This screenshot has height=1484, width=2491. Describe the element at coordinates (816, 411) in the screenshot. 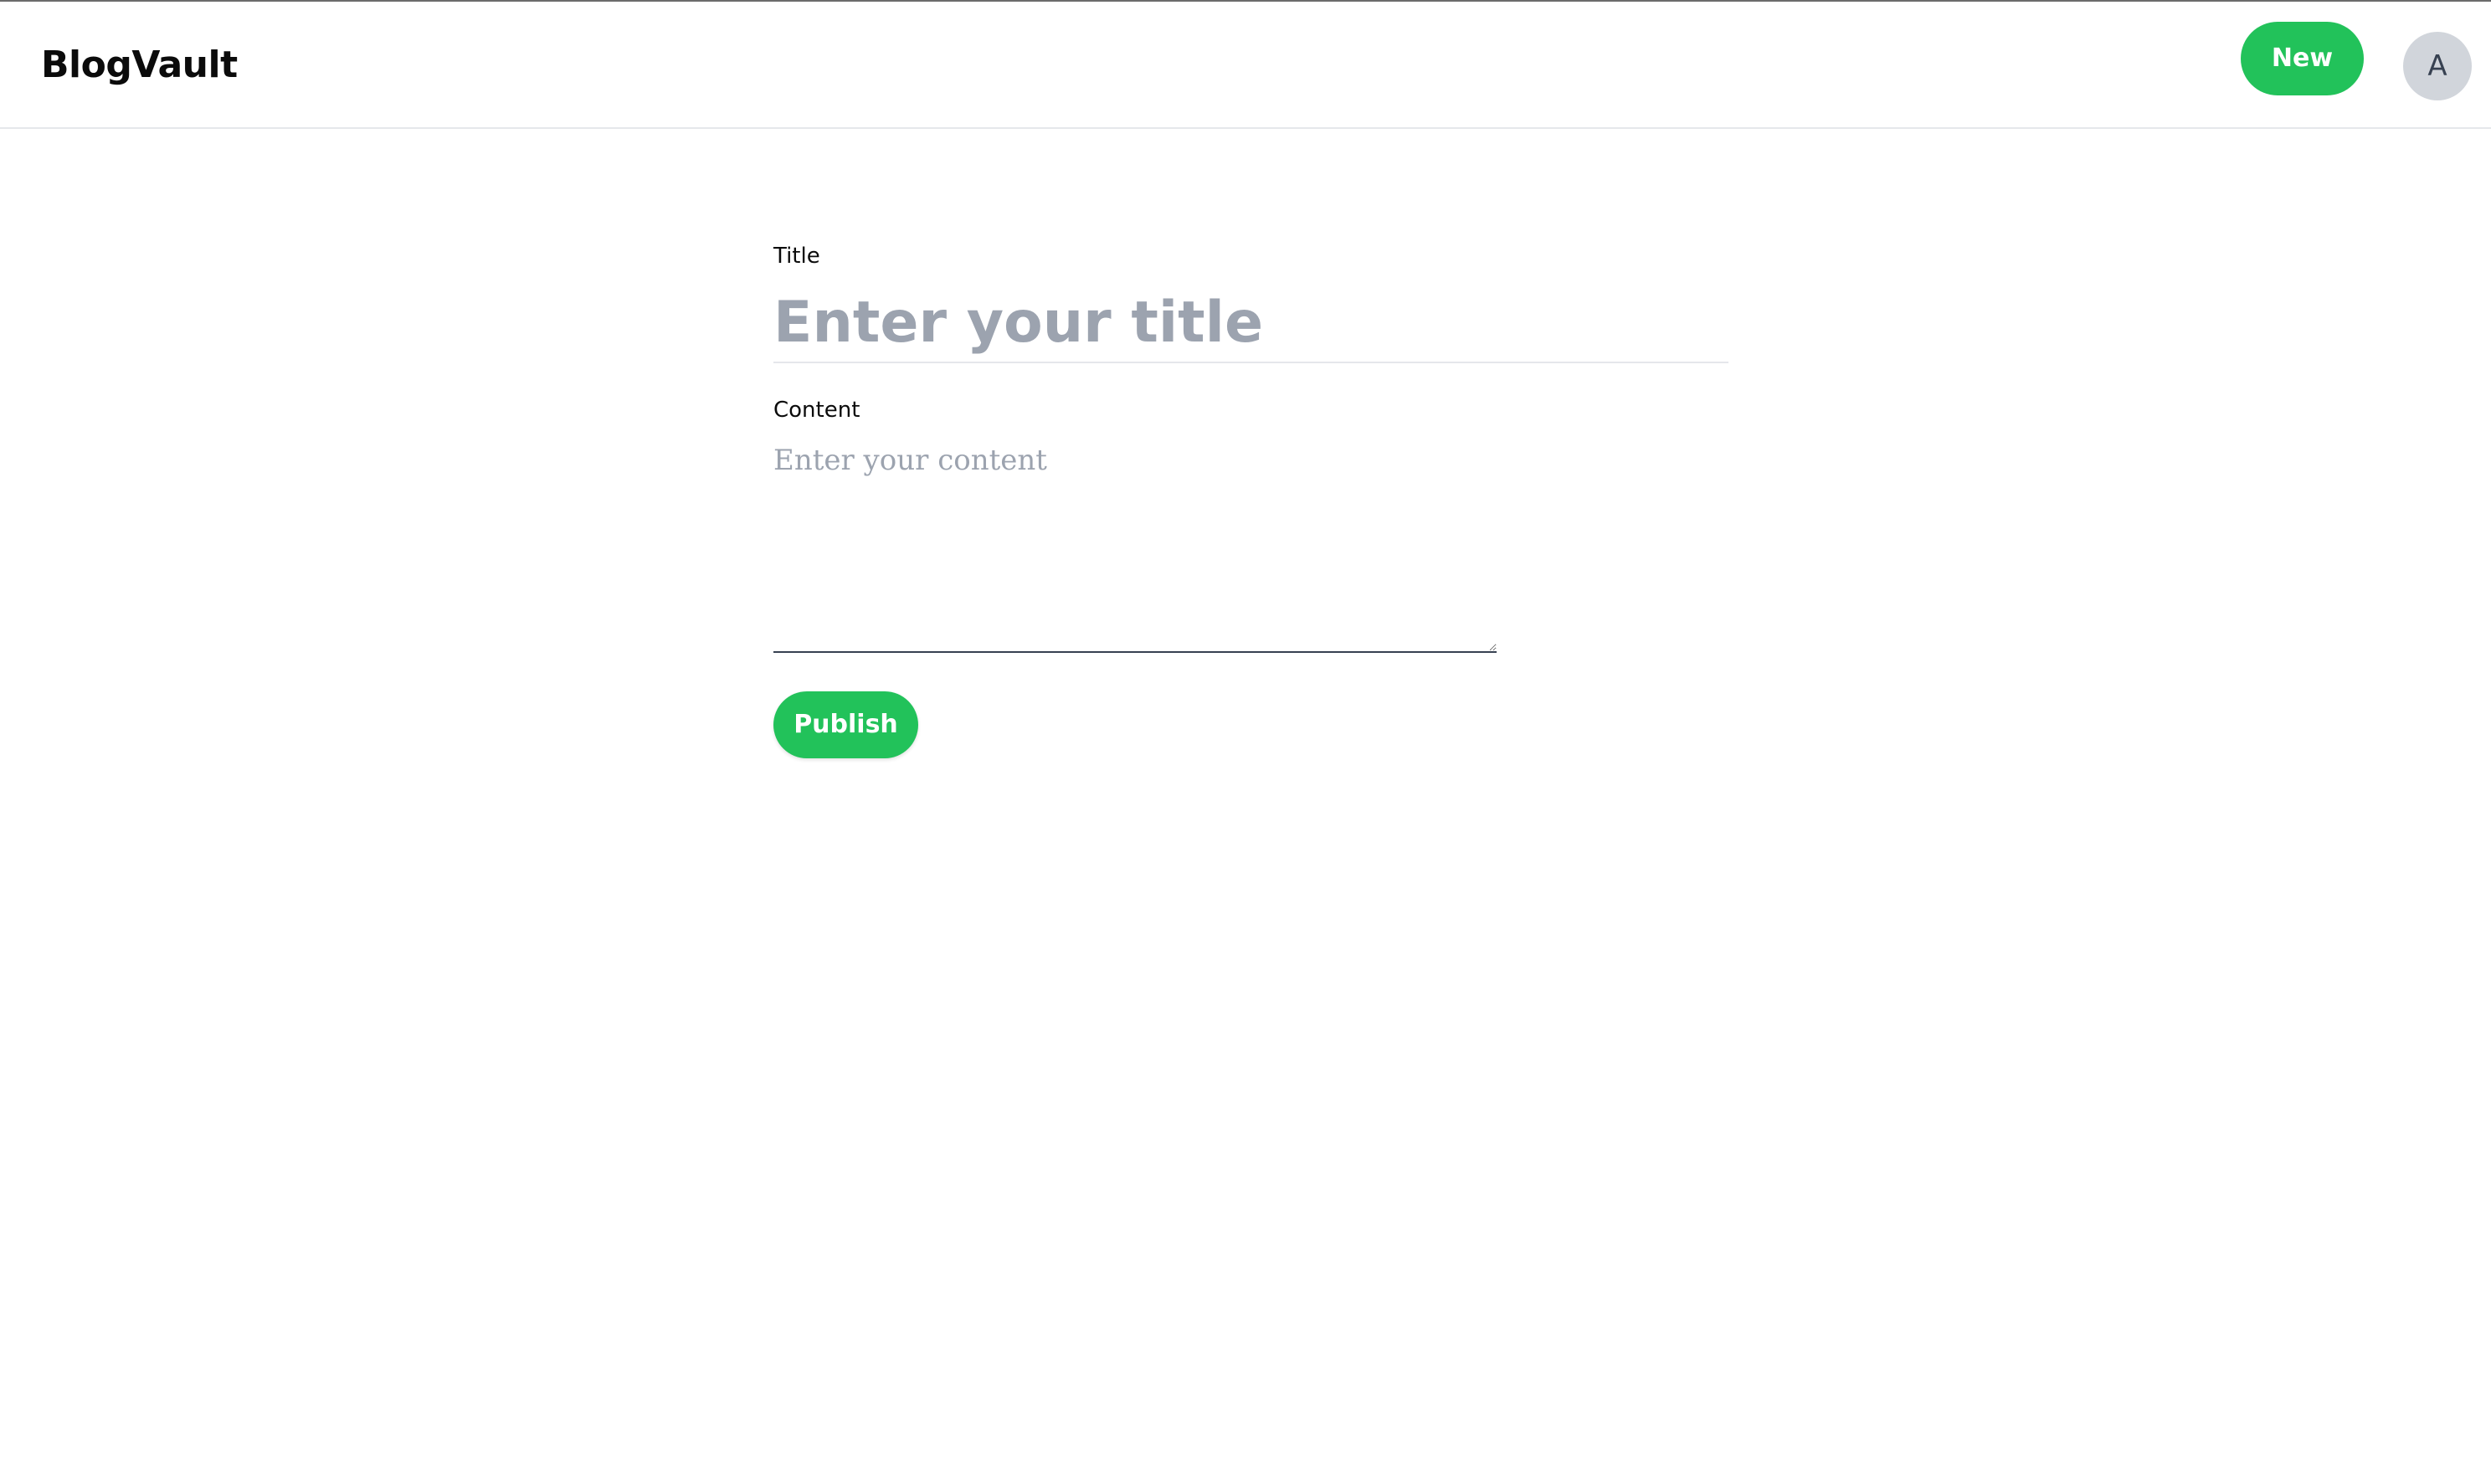

I see `content-label: Content` at that location.